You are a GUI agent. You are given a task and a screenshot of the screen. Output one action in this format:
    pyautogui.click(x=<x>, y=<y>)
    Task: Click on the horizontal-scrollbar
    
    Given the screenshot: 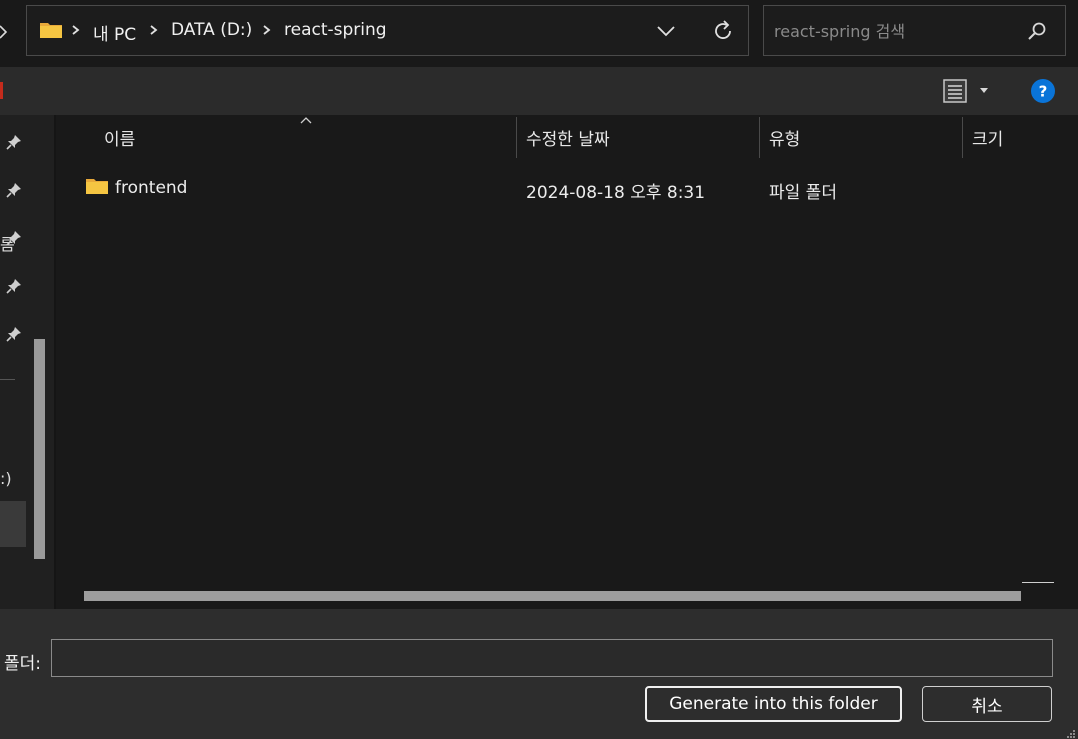 What is the action you would take?
    pyautogui.click(x=552, y=596)
    